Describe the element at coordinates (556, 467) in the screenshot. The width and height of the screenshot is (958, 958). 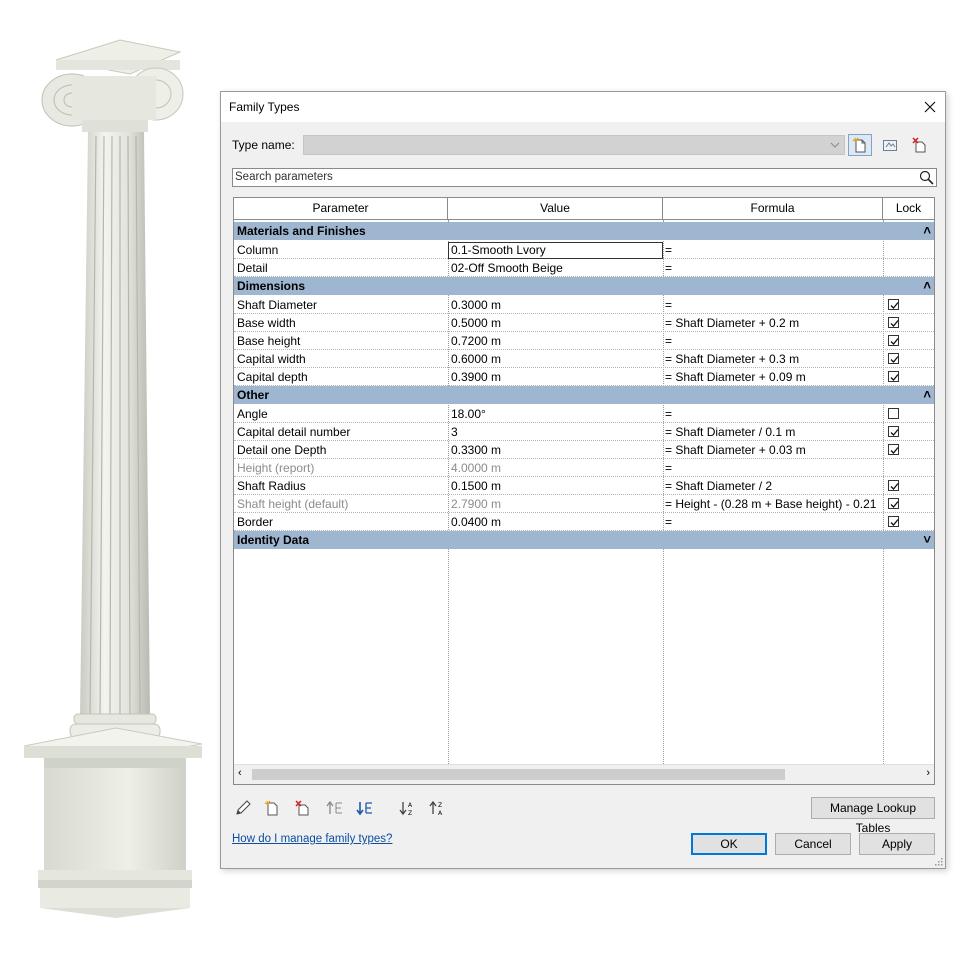
I see `parameter-value: 4.0000 m` at that location.